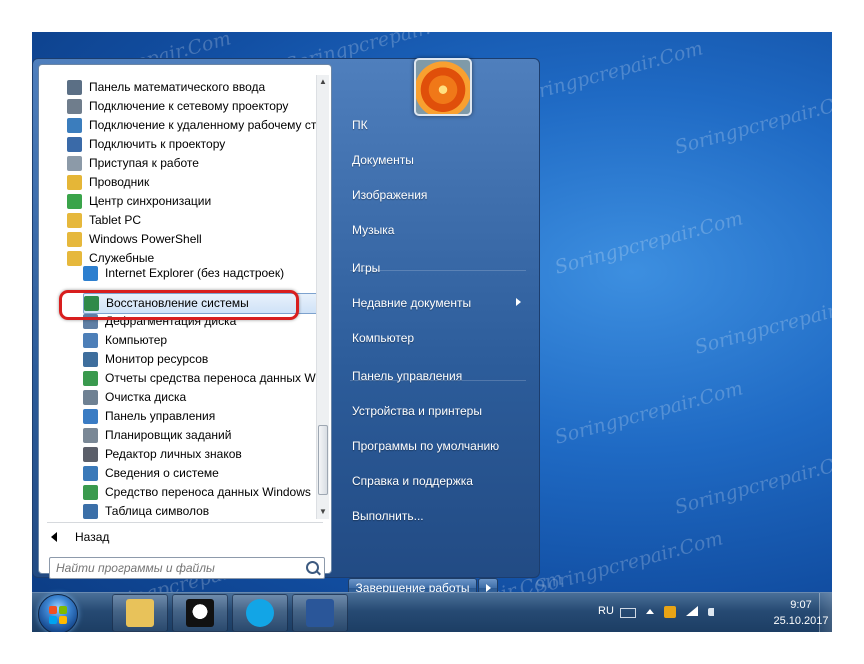 The width and height of the screenshot is (864, 664). Describe the element at coordinates (417, 411) in the screenshot. I see `right-menu-item: Устройства и принтеры` at that location.